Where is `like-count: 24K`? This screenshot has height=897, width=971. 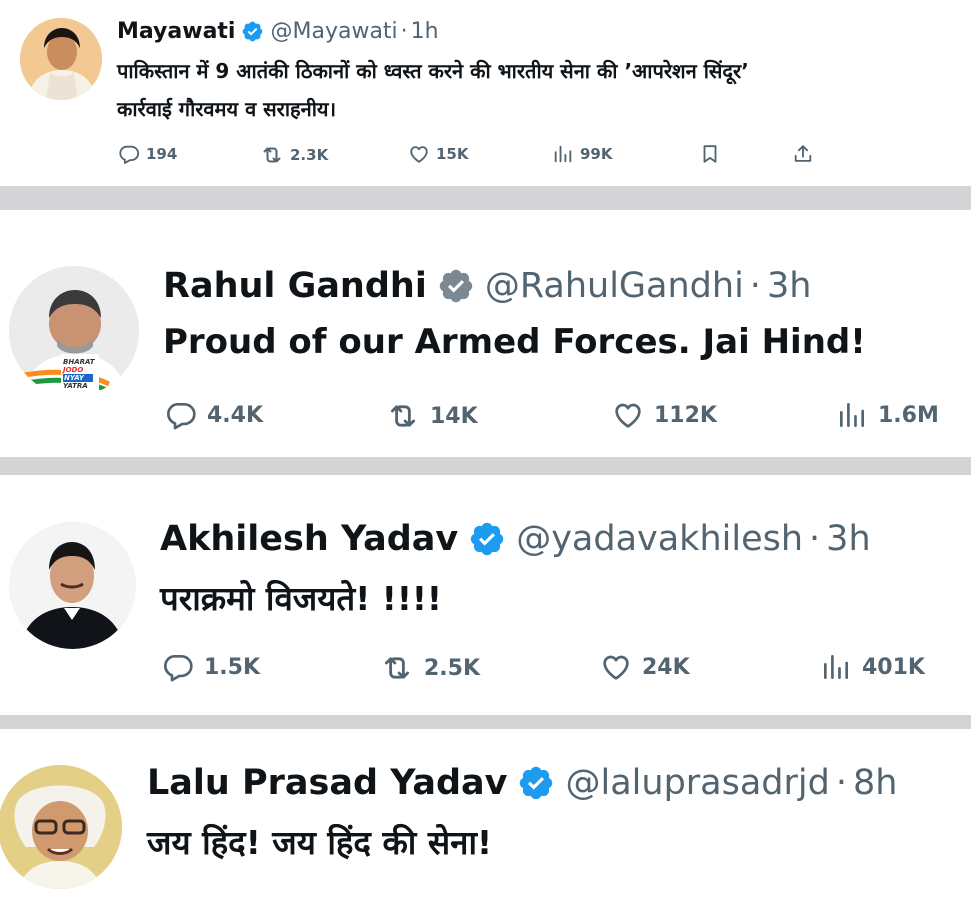
like-count: 24K is located at coordinates (666, 667).